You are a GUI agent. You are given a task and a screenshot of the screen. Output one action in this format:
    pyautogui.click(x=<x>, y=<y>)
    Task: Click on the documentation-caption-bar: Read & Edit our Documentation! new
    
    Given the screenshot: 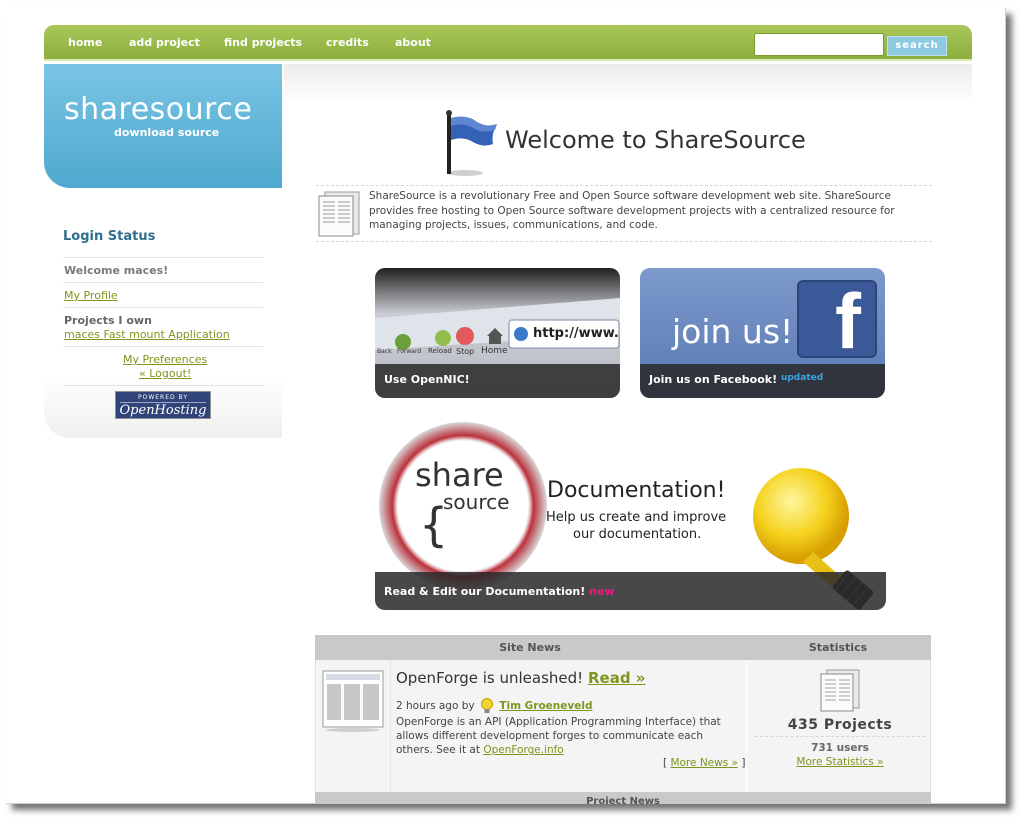 What is the action you would take?
    pyautogui.click(x=630, y=591)
    